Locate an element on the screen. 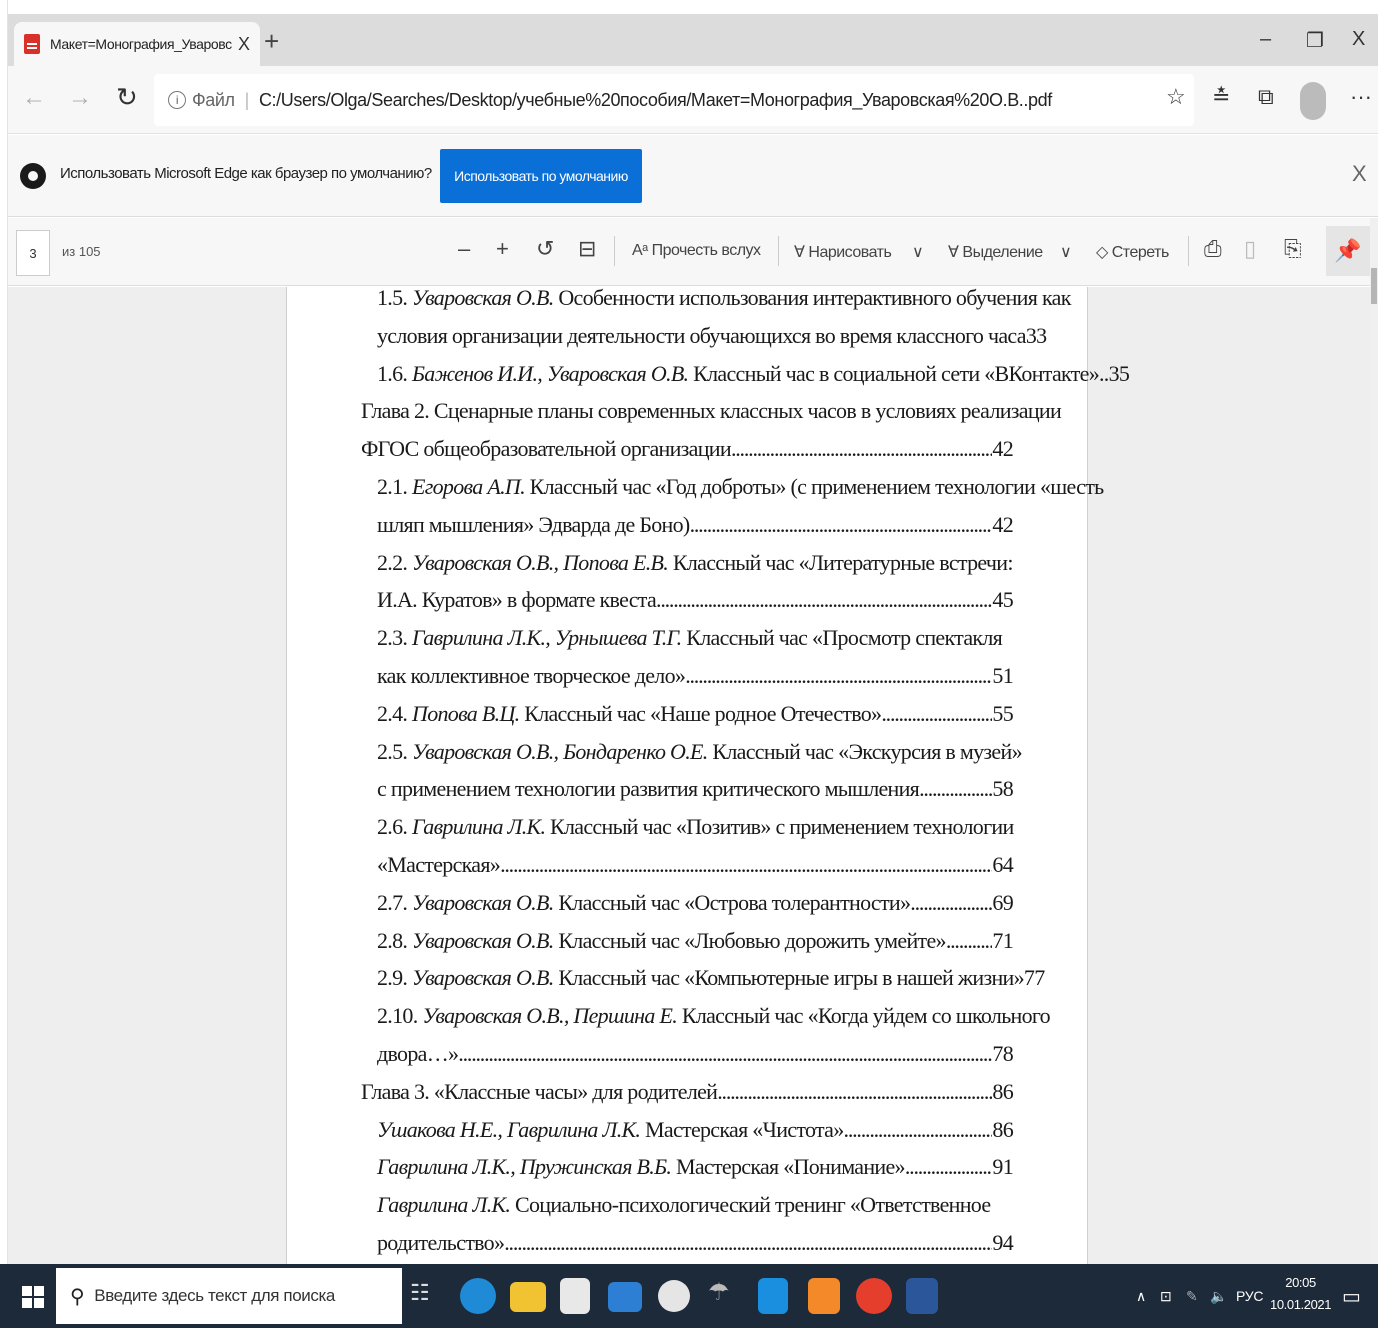 The image size is (1378, 1328). new-tab-button: + is located at coordinates (271, 41).